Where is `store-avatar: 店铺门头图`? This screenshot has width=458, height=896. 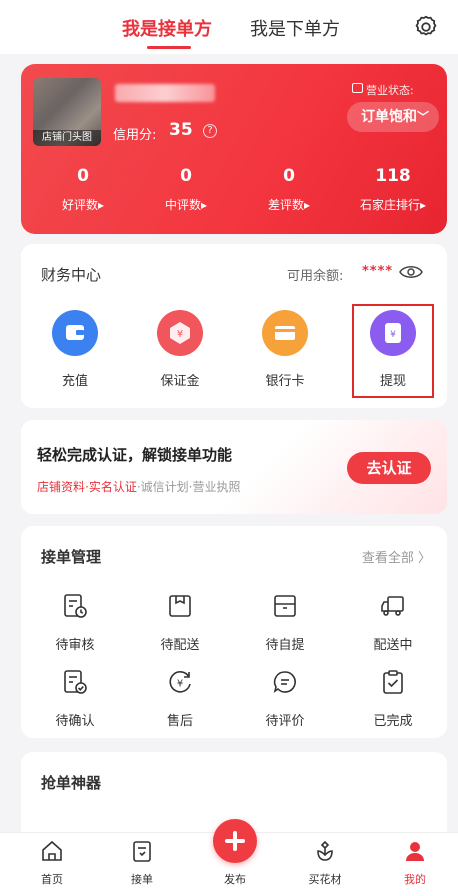
store-avatar: 店铺门头图 is located at coordinates (67, 112).